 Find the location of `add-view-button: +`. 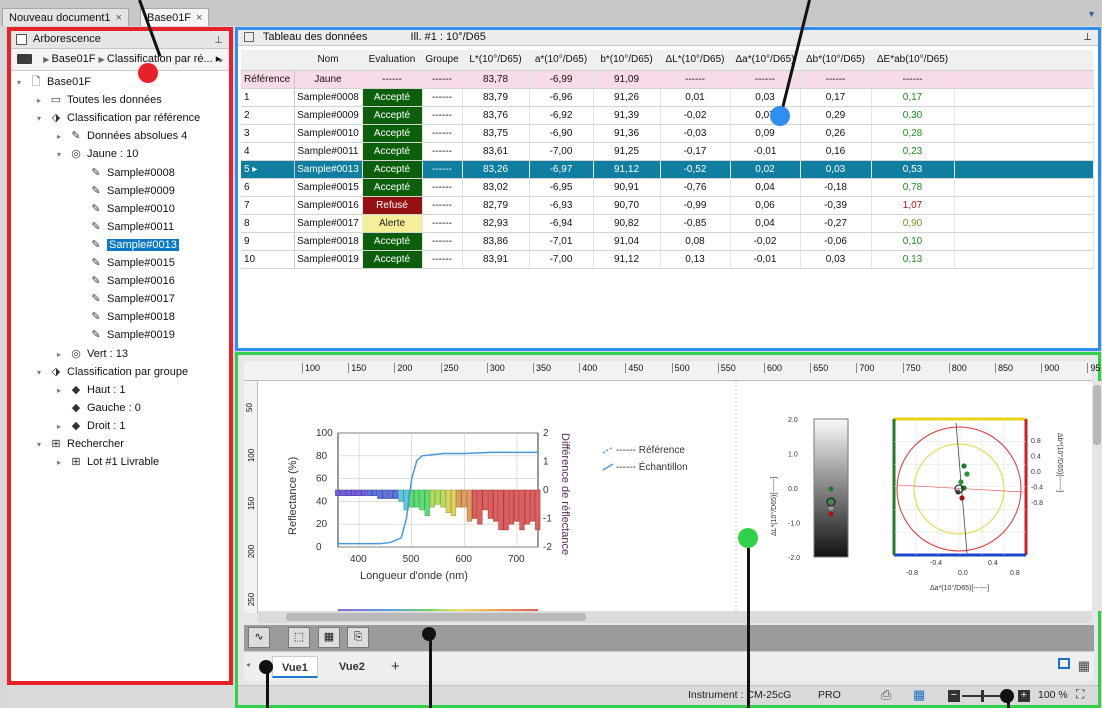

add-view-button: + is located at coordinates (395, 667).